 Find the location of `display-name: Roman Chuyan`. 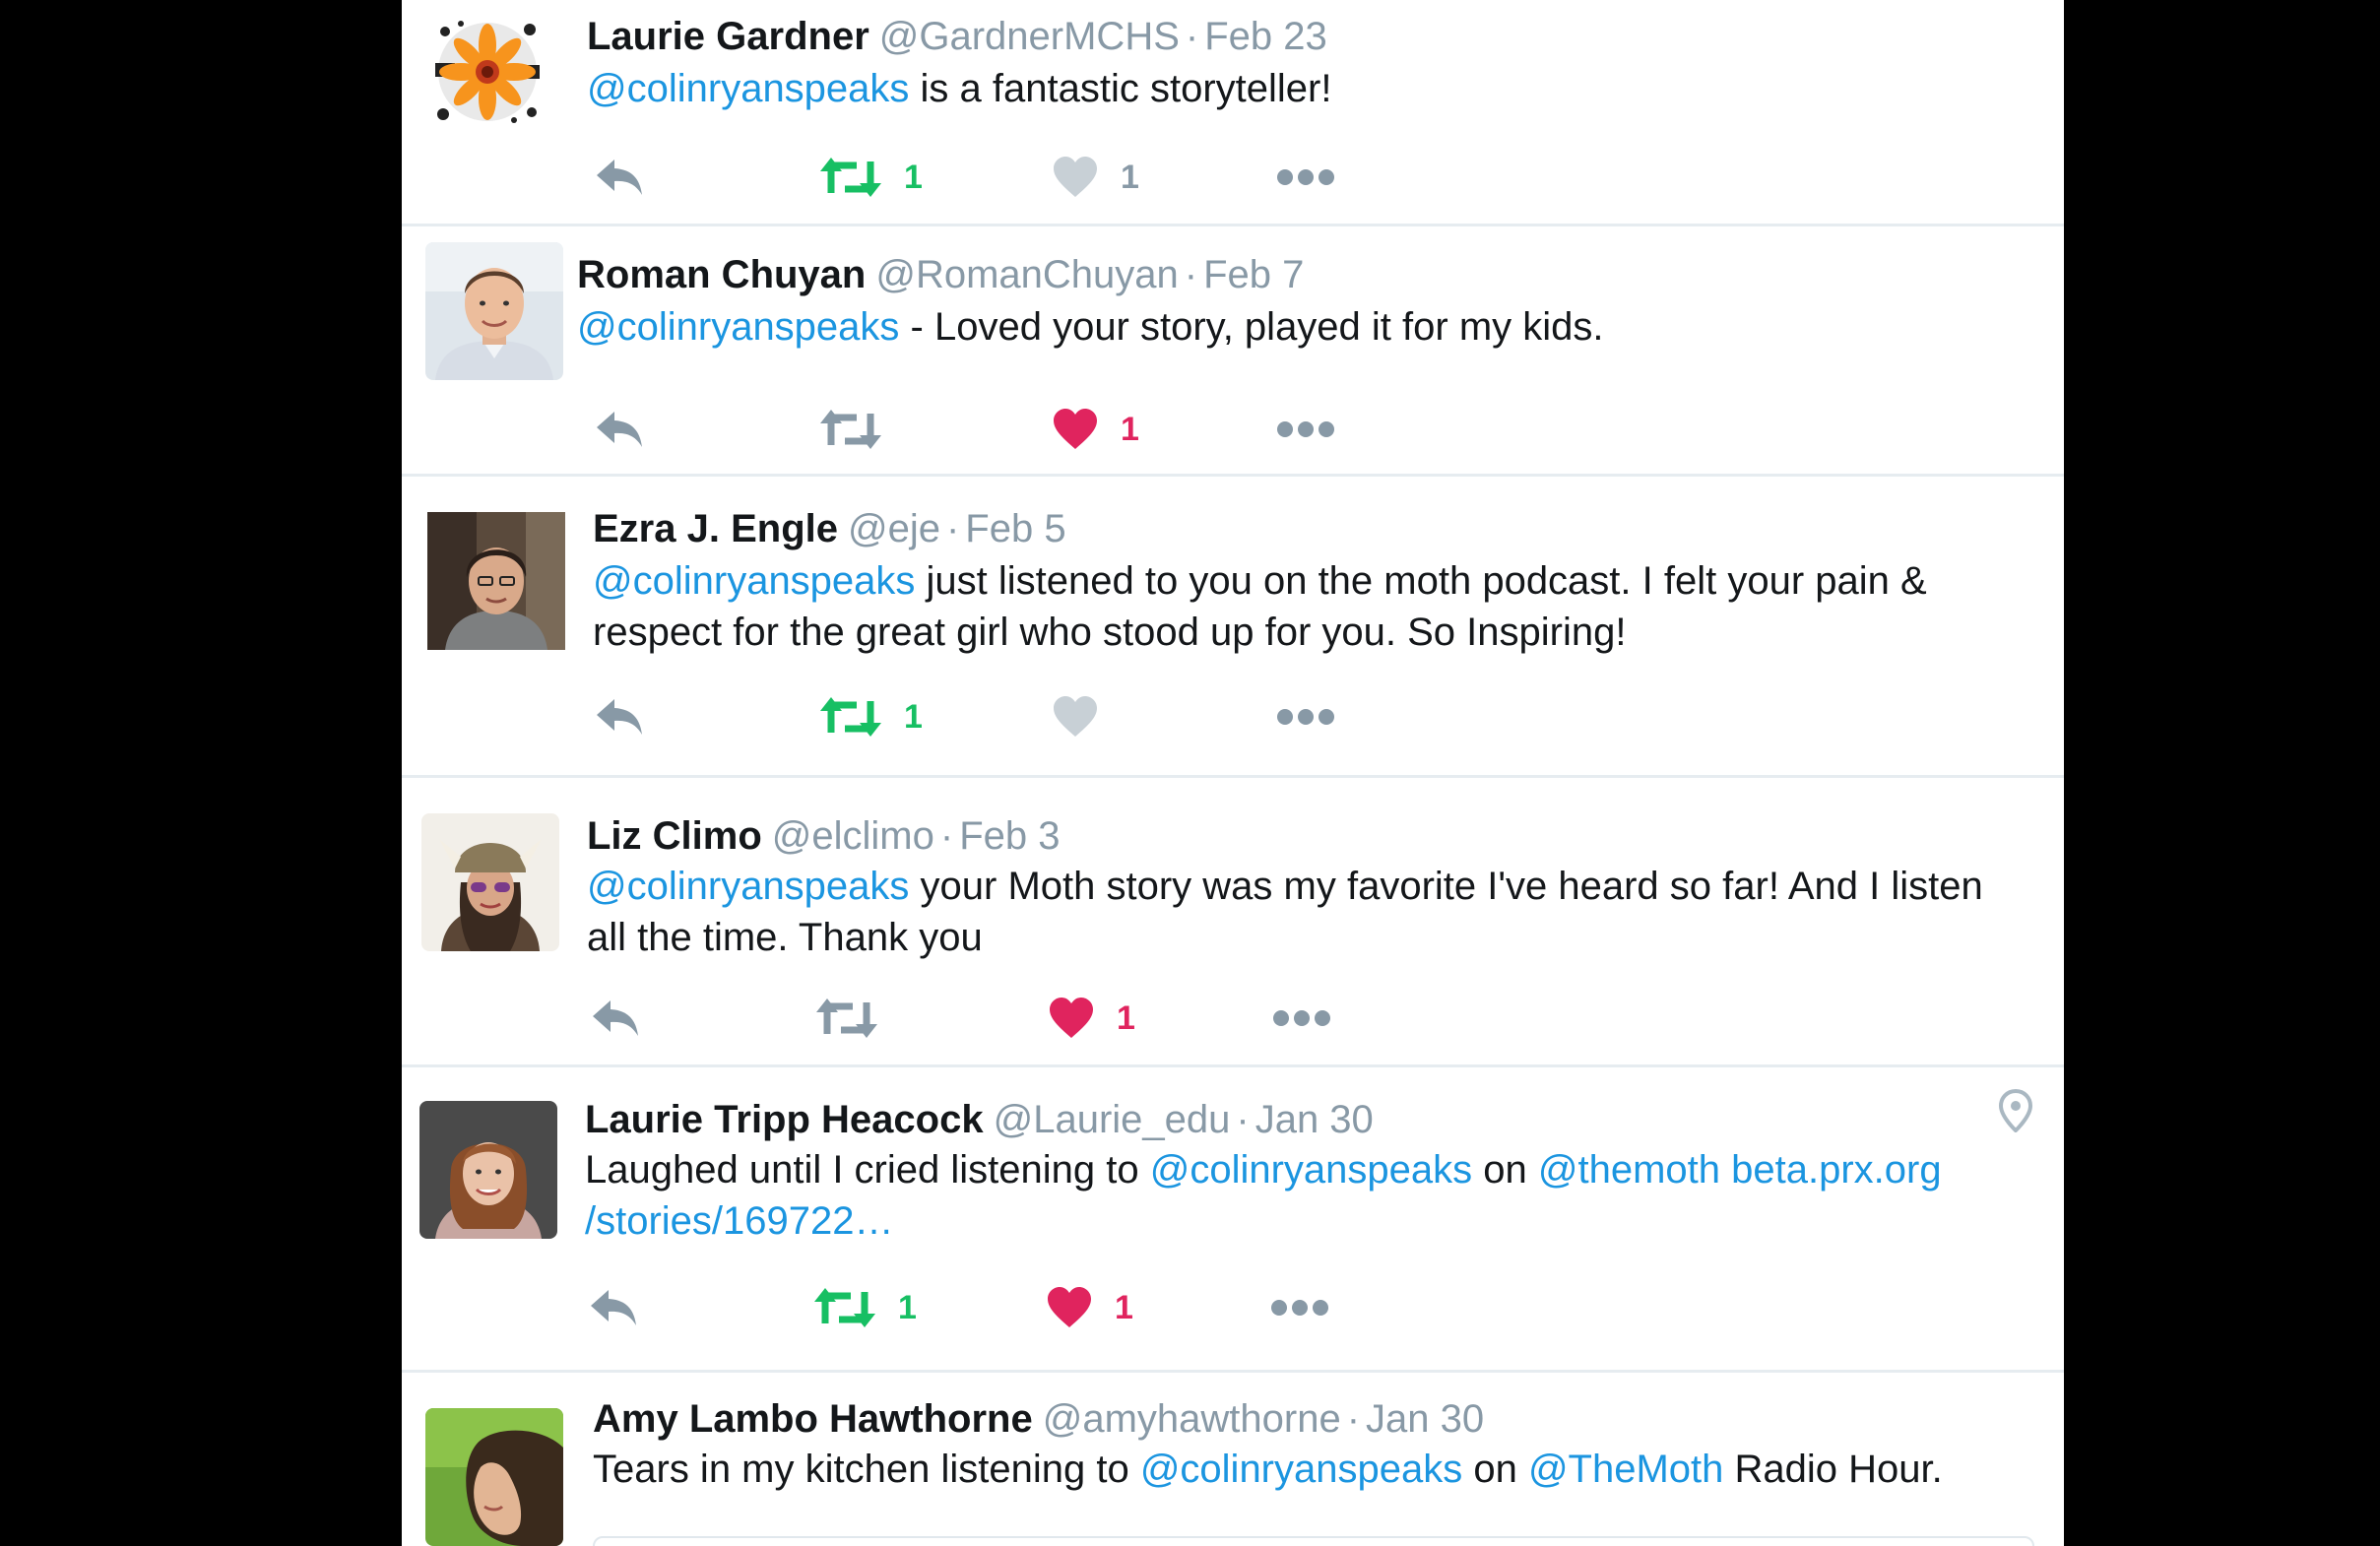

display-name: Roman Chuyan is located at coordinates (721, 274).